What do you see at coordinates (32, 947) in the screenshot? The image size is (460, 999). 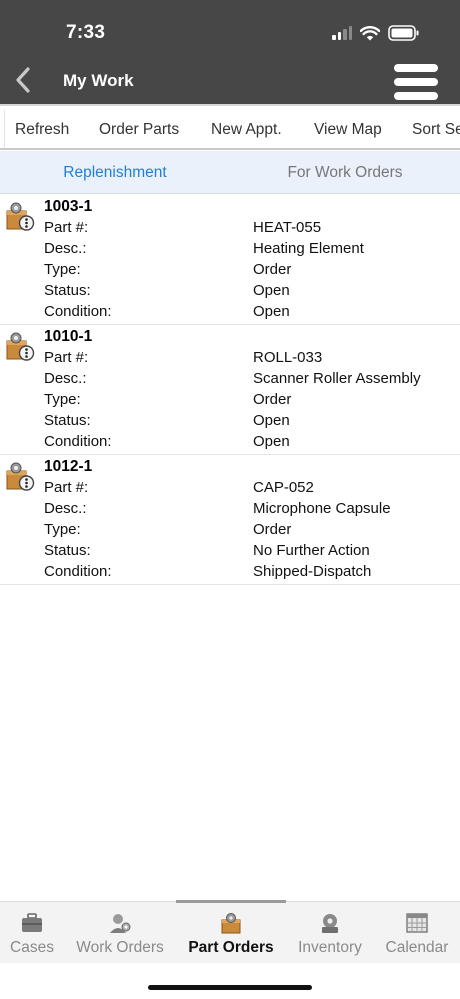 I see `tab-label: Cases` at bounding box center [32, 947].